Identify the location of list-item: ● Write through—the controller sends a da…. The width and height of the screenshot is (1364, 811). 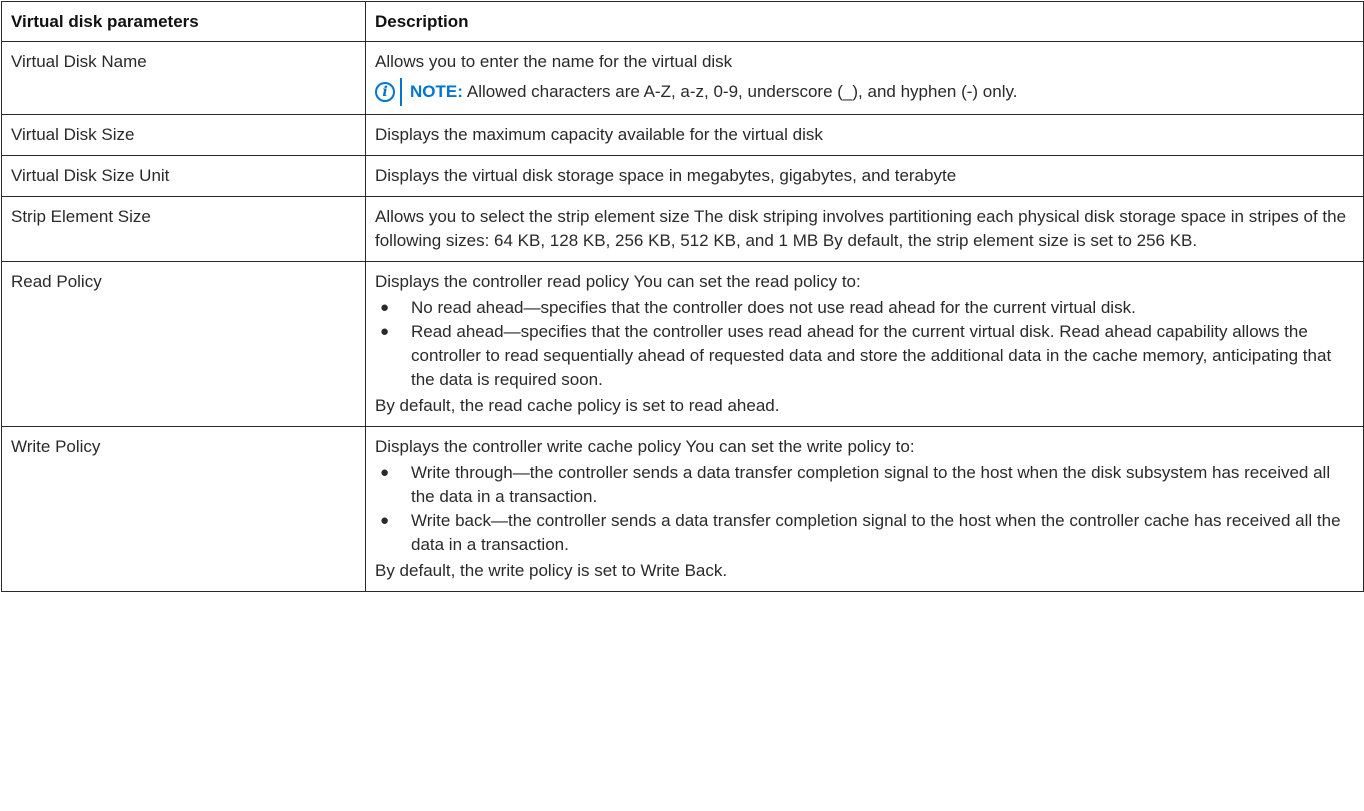
(855, 484).